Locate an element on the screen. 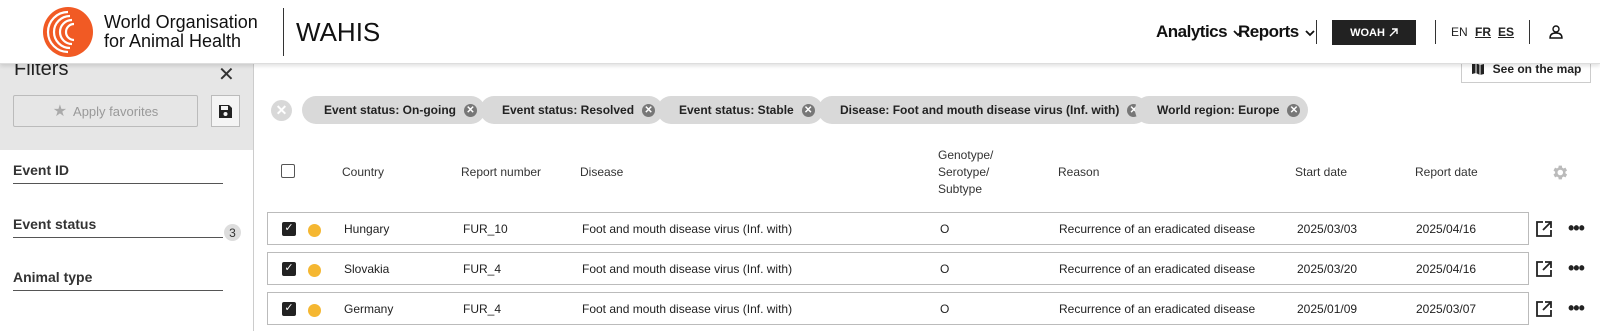  filter-chip-label: Event status: Stable is located at coordinates (736, 110).